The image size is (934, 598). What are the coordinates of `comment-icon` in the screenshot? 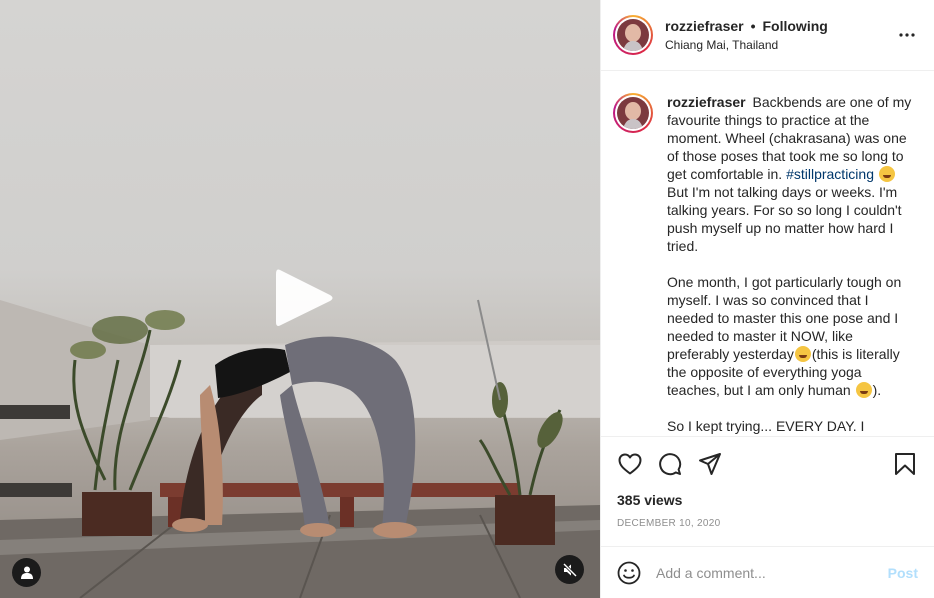 It's located at (670, 464).